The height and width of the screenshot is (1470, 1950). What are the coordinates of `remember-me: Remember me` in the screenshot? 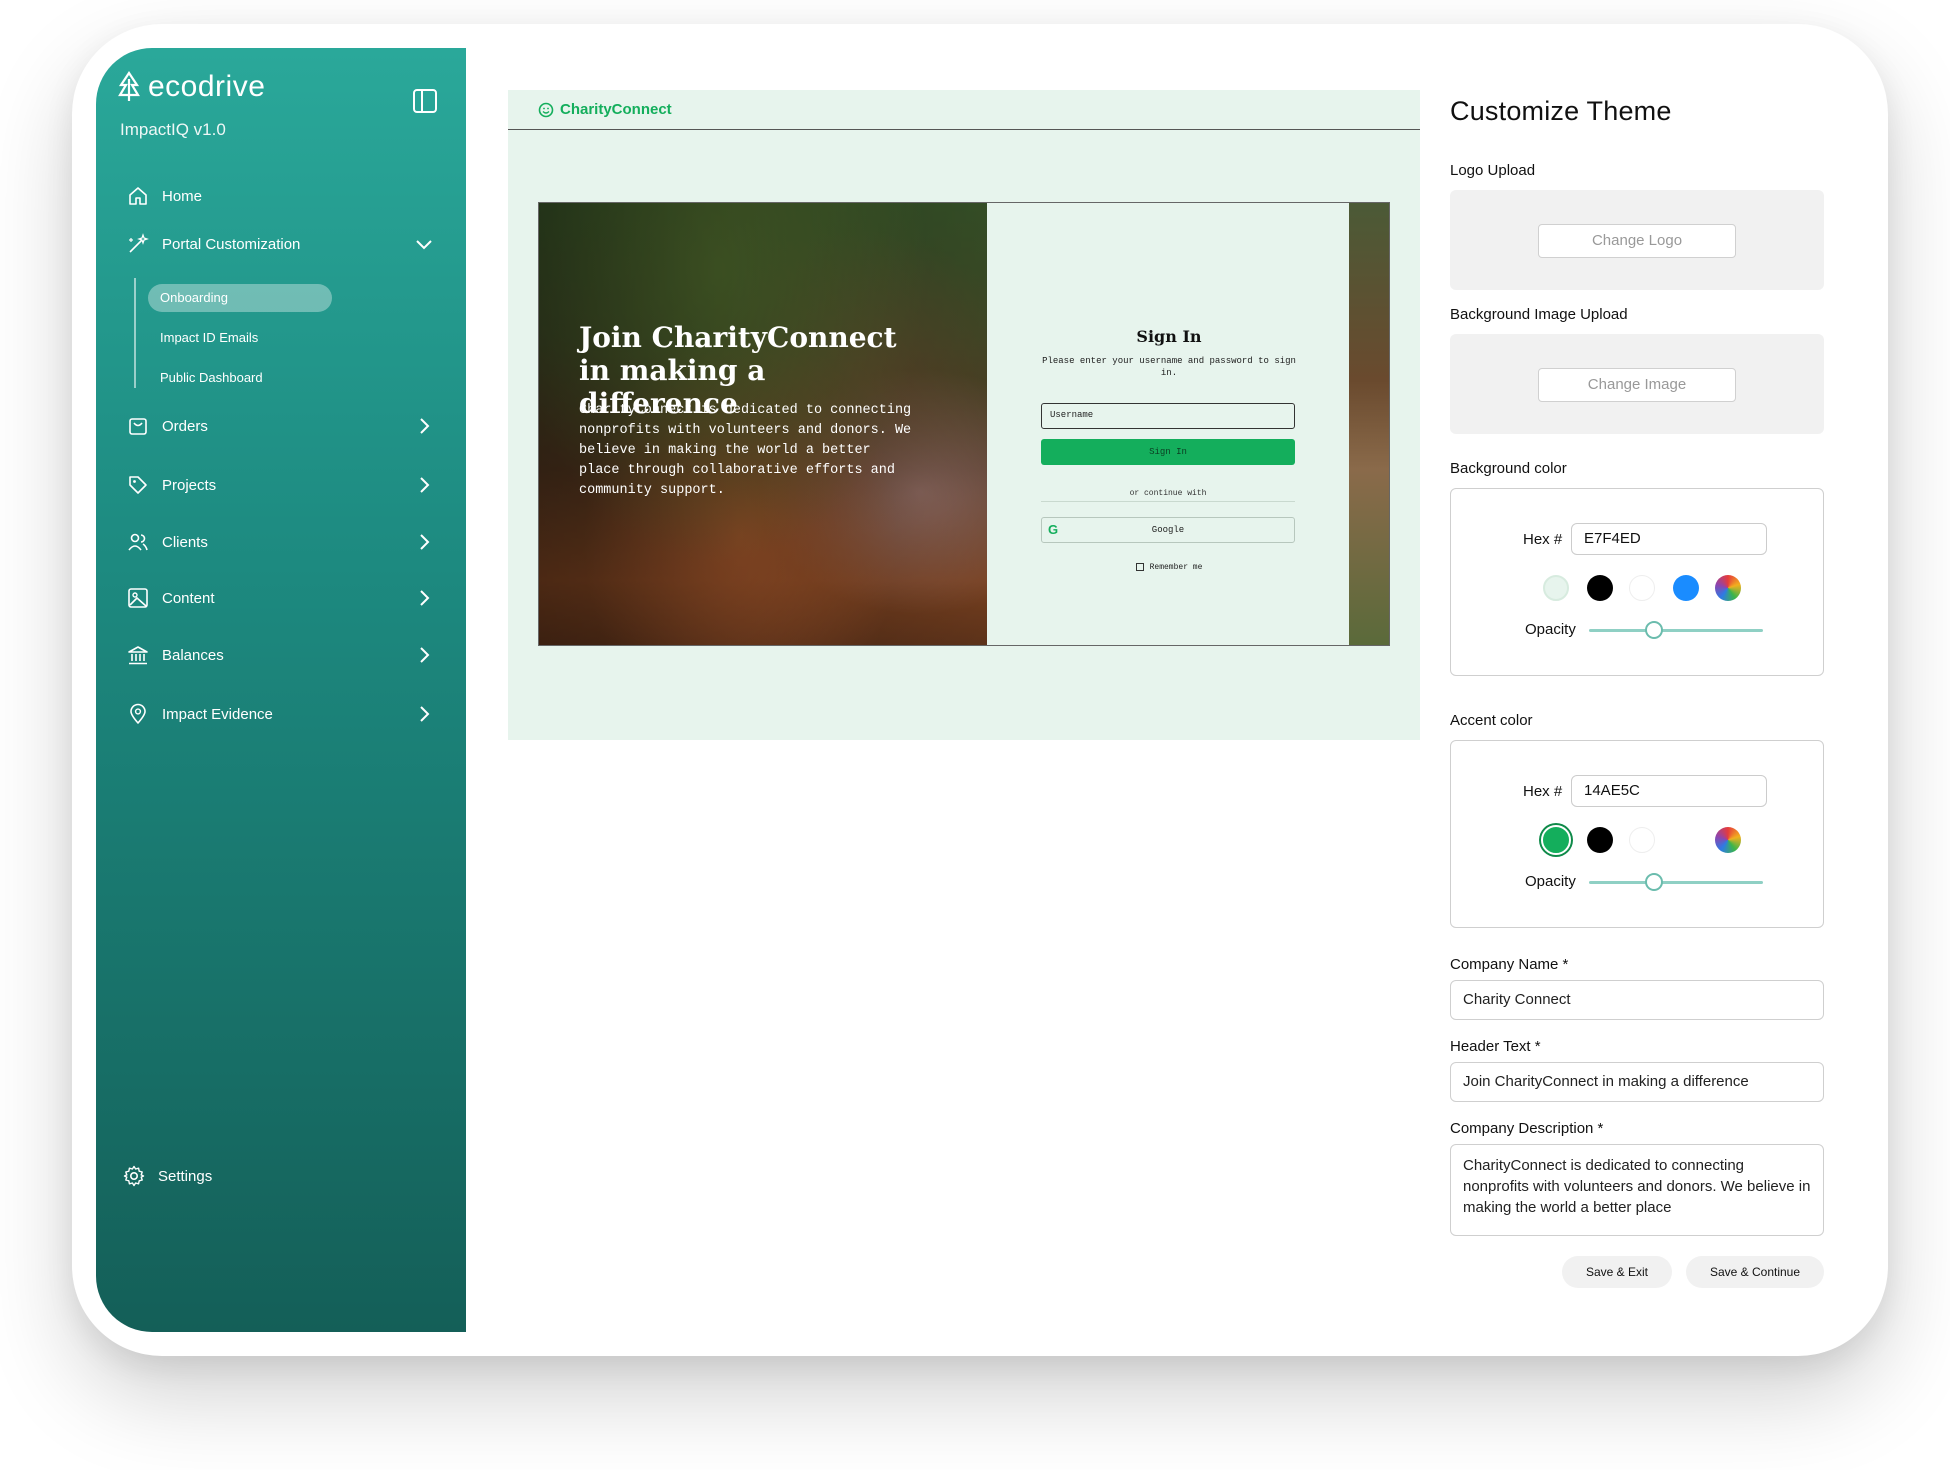 It's located at (1169, 567).